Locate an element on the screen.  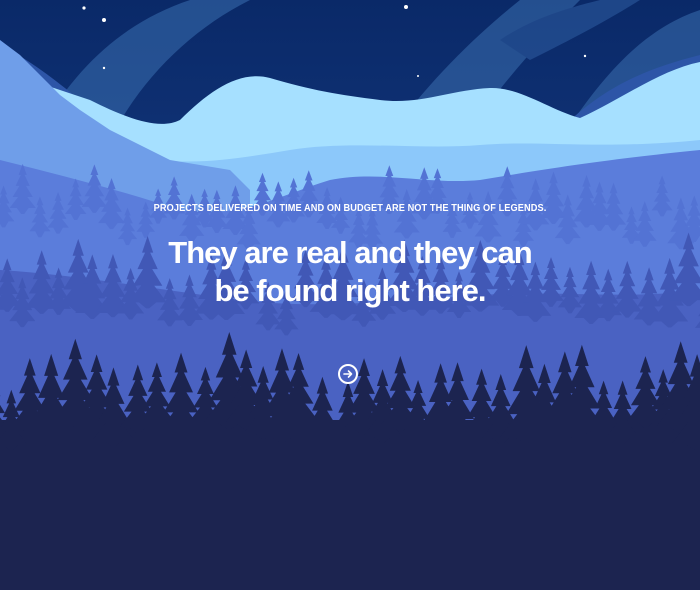
arrow-right-circle-icon is located at coordinates (348, 374).